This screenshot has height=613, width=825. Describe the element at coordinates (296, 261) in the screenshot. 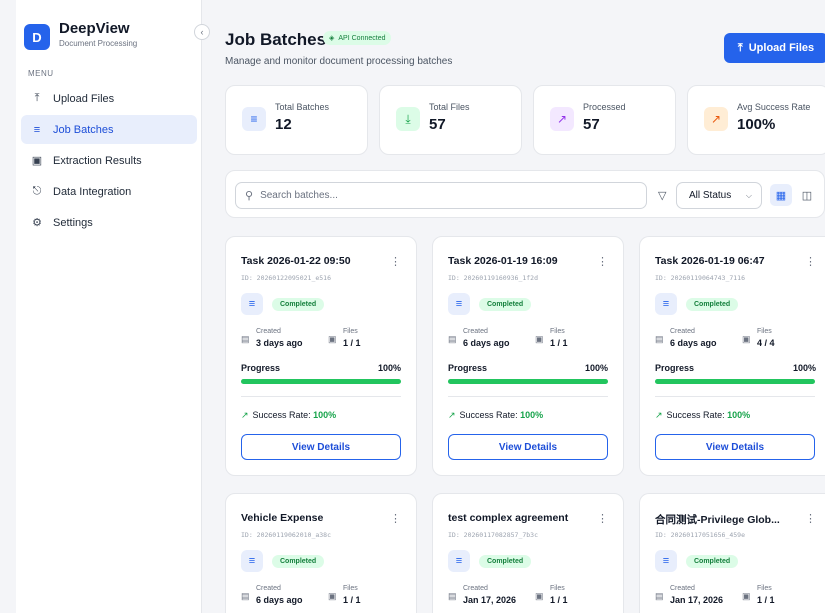

I see `card-title: Task 2026-01-22 09:50` at that location.